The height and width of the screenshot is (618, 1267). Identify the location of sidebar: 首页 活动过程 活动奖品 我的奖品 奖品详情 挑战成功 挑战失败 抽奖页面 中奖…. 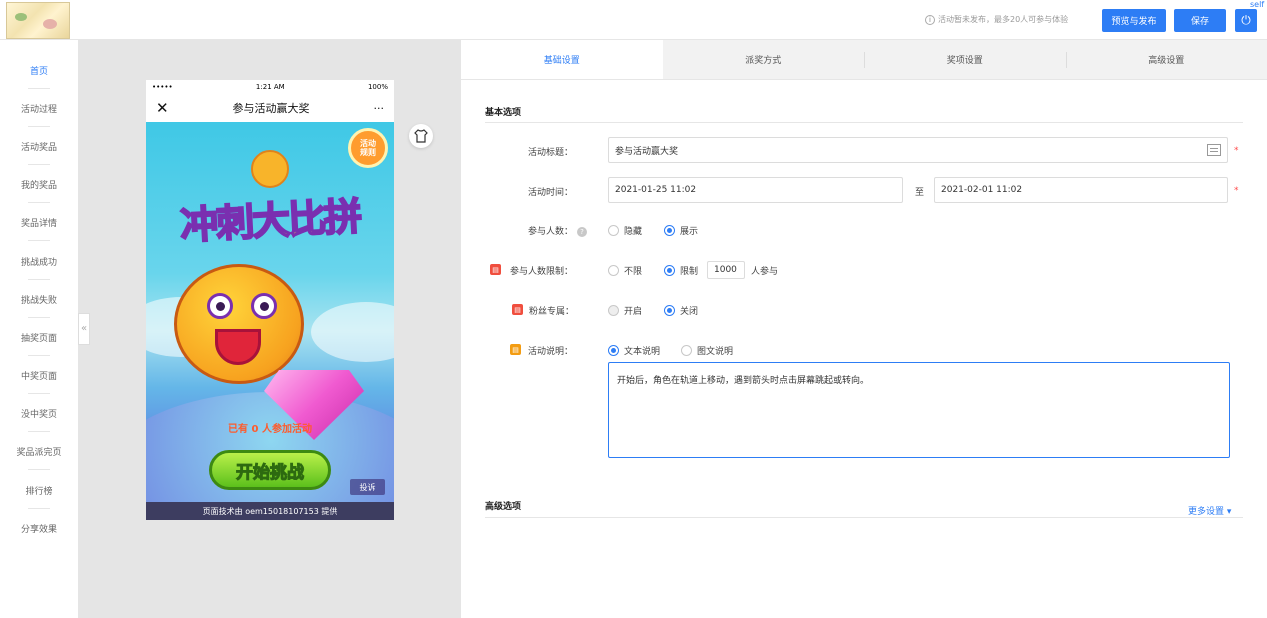
(39, 329).